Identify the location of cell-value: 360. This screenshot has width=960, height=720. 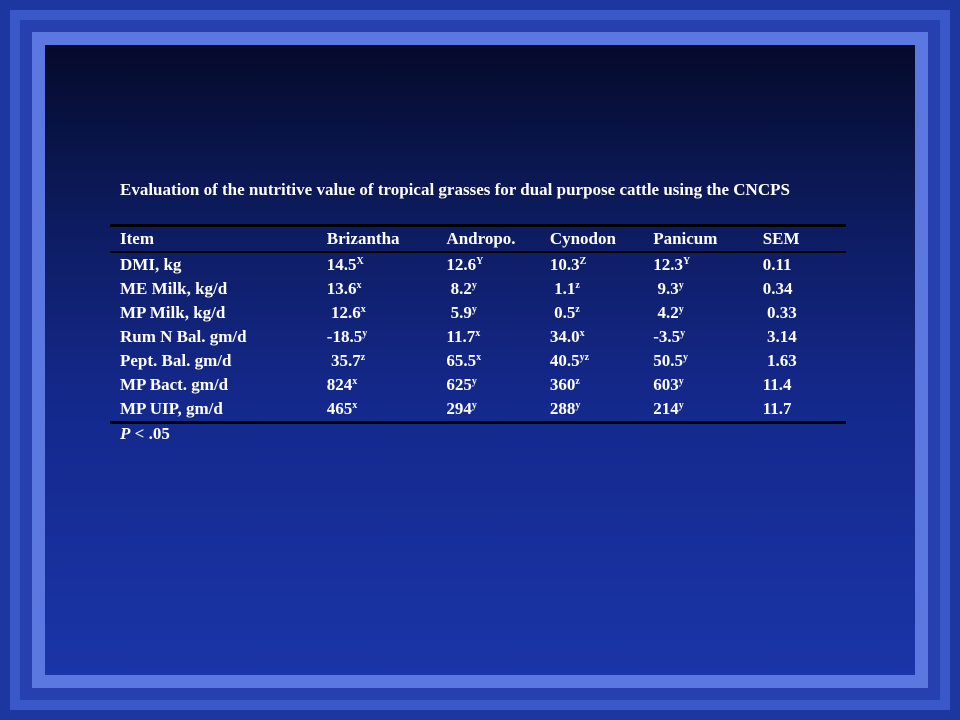
(562, 384).